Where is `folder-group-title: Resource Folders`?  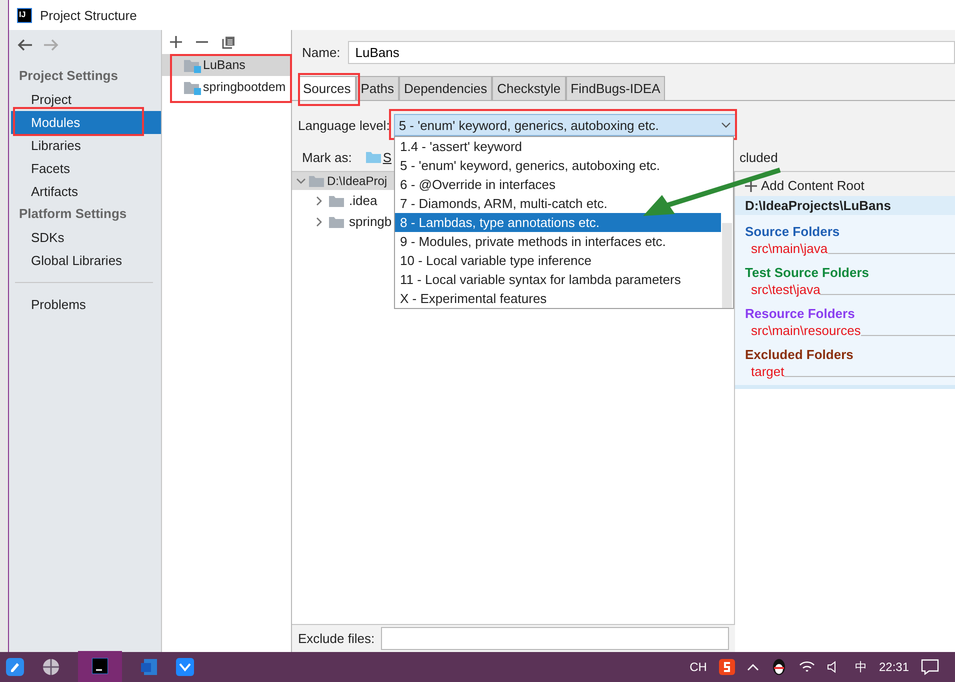
folder-group-title: Resource Folders is located at coordinates (800, 314).